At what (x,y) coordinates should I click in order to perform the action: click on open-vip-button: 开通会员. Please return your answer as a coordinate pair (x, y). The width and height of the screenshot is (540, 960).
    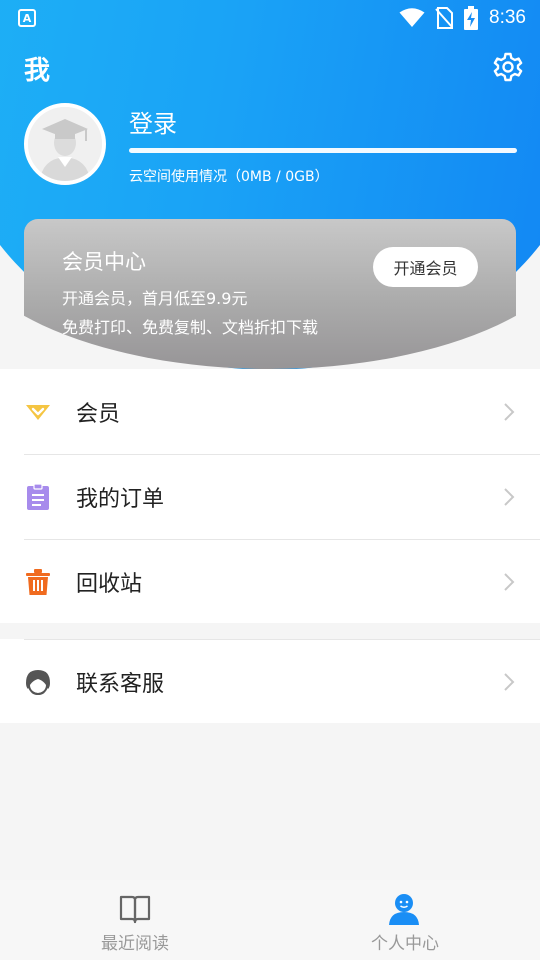
    Looking at the image, I should click on (425, 267).